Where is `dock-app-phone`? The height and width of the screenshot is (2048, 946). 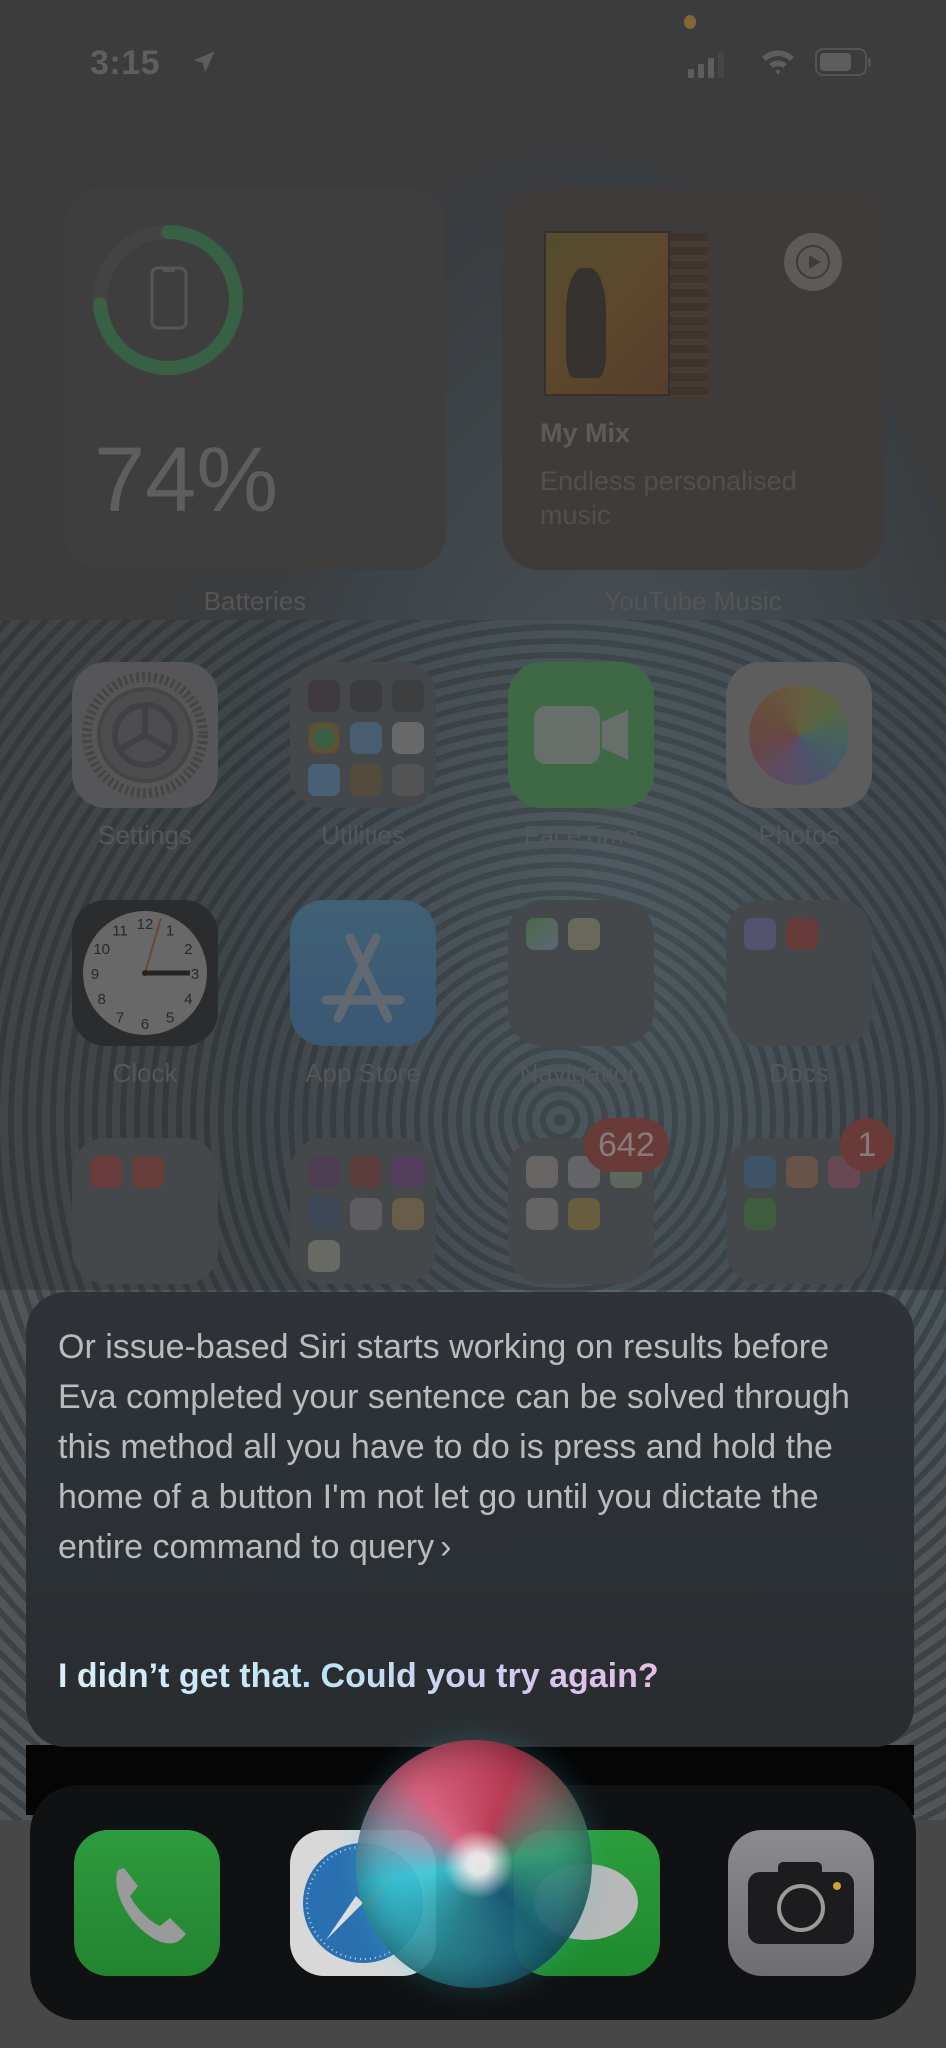 dock-app-phone is located at coordinates (147, 1903).